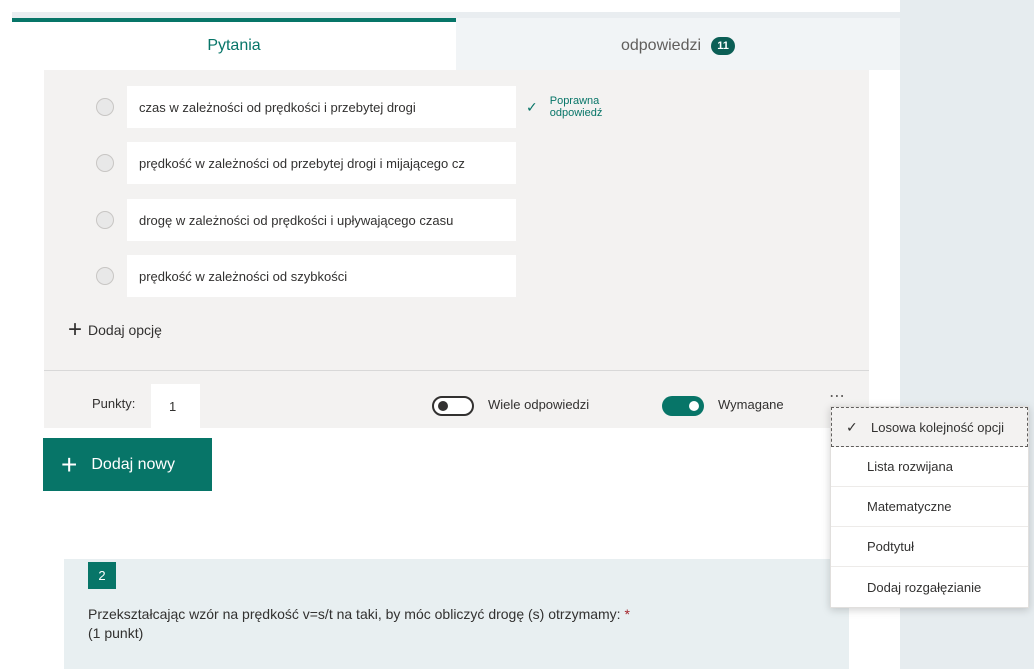 This screenshot has height=669, width=1034. Describe the element at coordinates (125, 330) in the screenshot. I see `add-option-label: Dodaj opcję` at that location.